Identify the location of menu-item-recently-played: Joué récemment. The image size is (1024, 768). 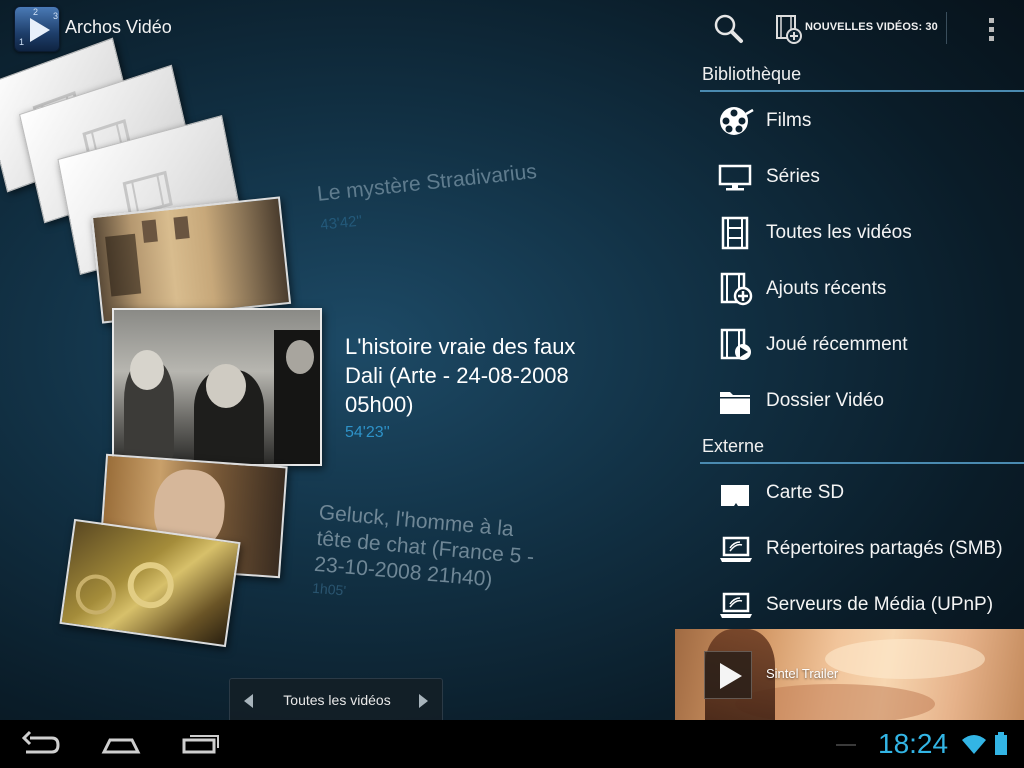
(862, 345).